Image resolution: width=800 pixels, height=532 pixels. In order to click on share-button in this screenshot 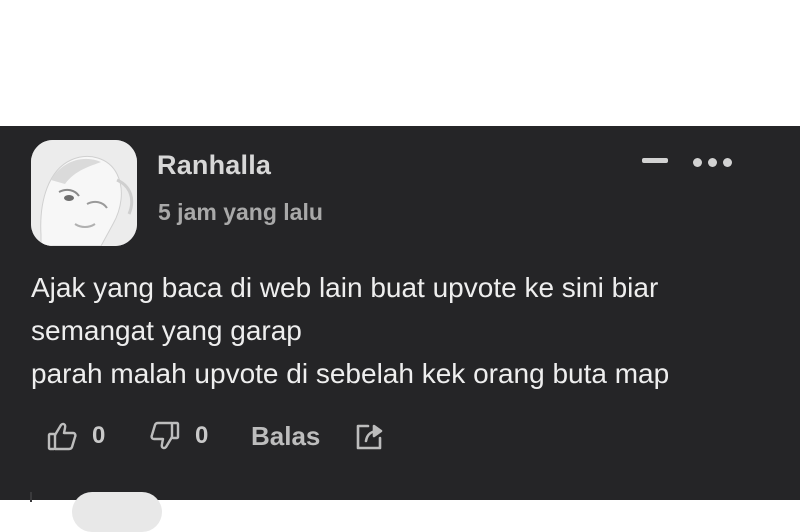, I will do `click(370, 436)`.